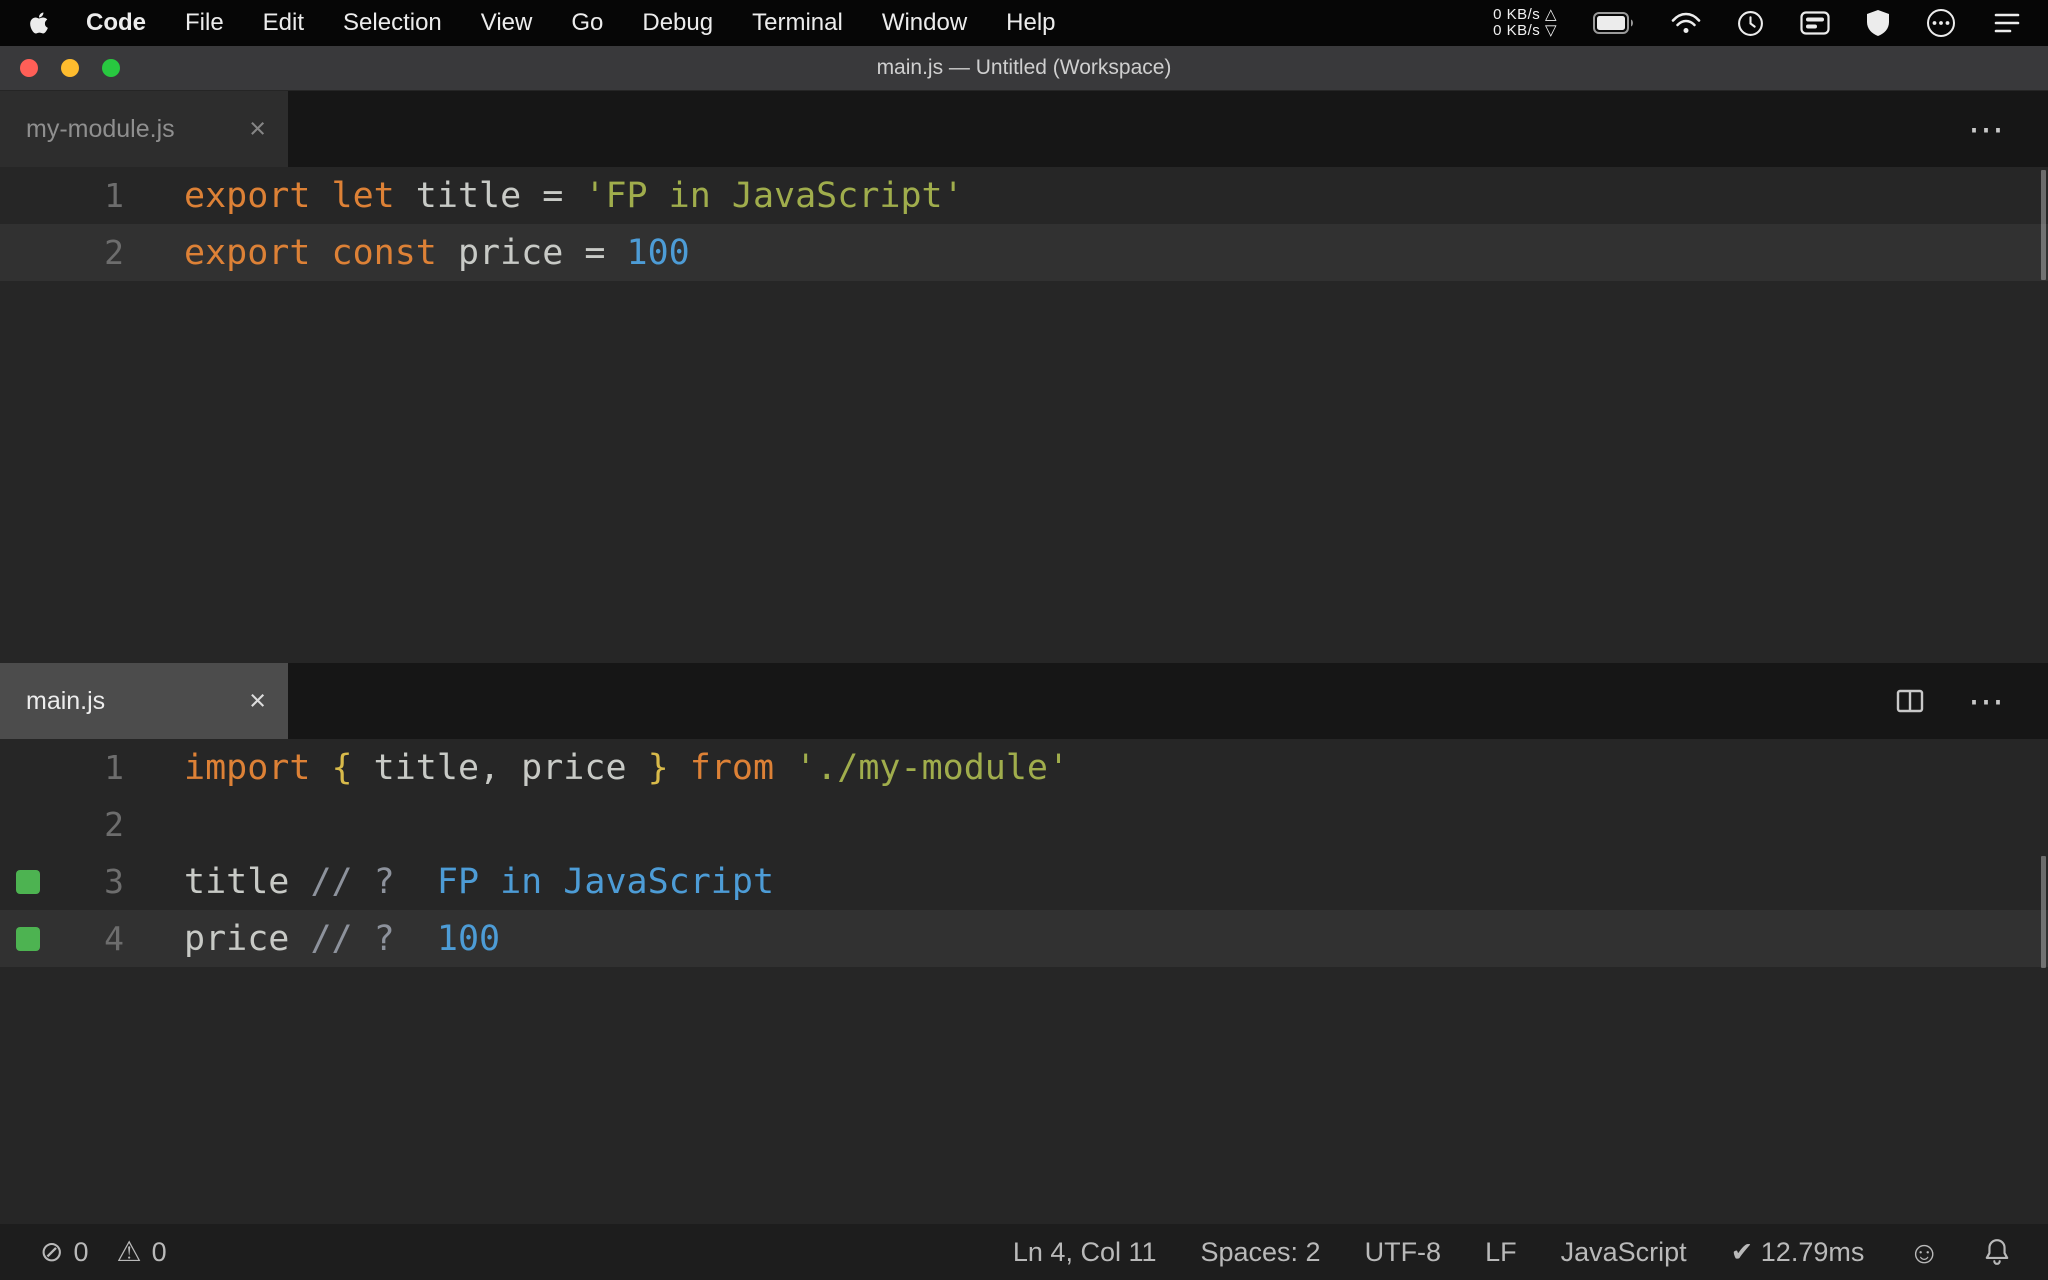 The width and height of the screenshot is (2048, 1280). I want to click on menu-item-selection: Selection, so click(392, 23).